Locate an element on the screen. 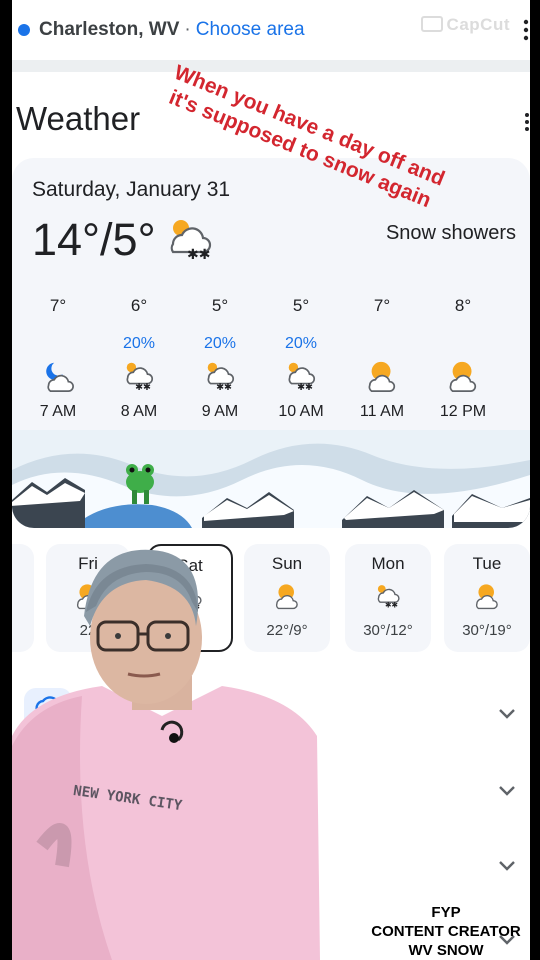 This screenshot has width=540, height=960. more-options-icon is located at coordinates (526, 30).